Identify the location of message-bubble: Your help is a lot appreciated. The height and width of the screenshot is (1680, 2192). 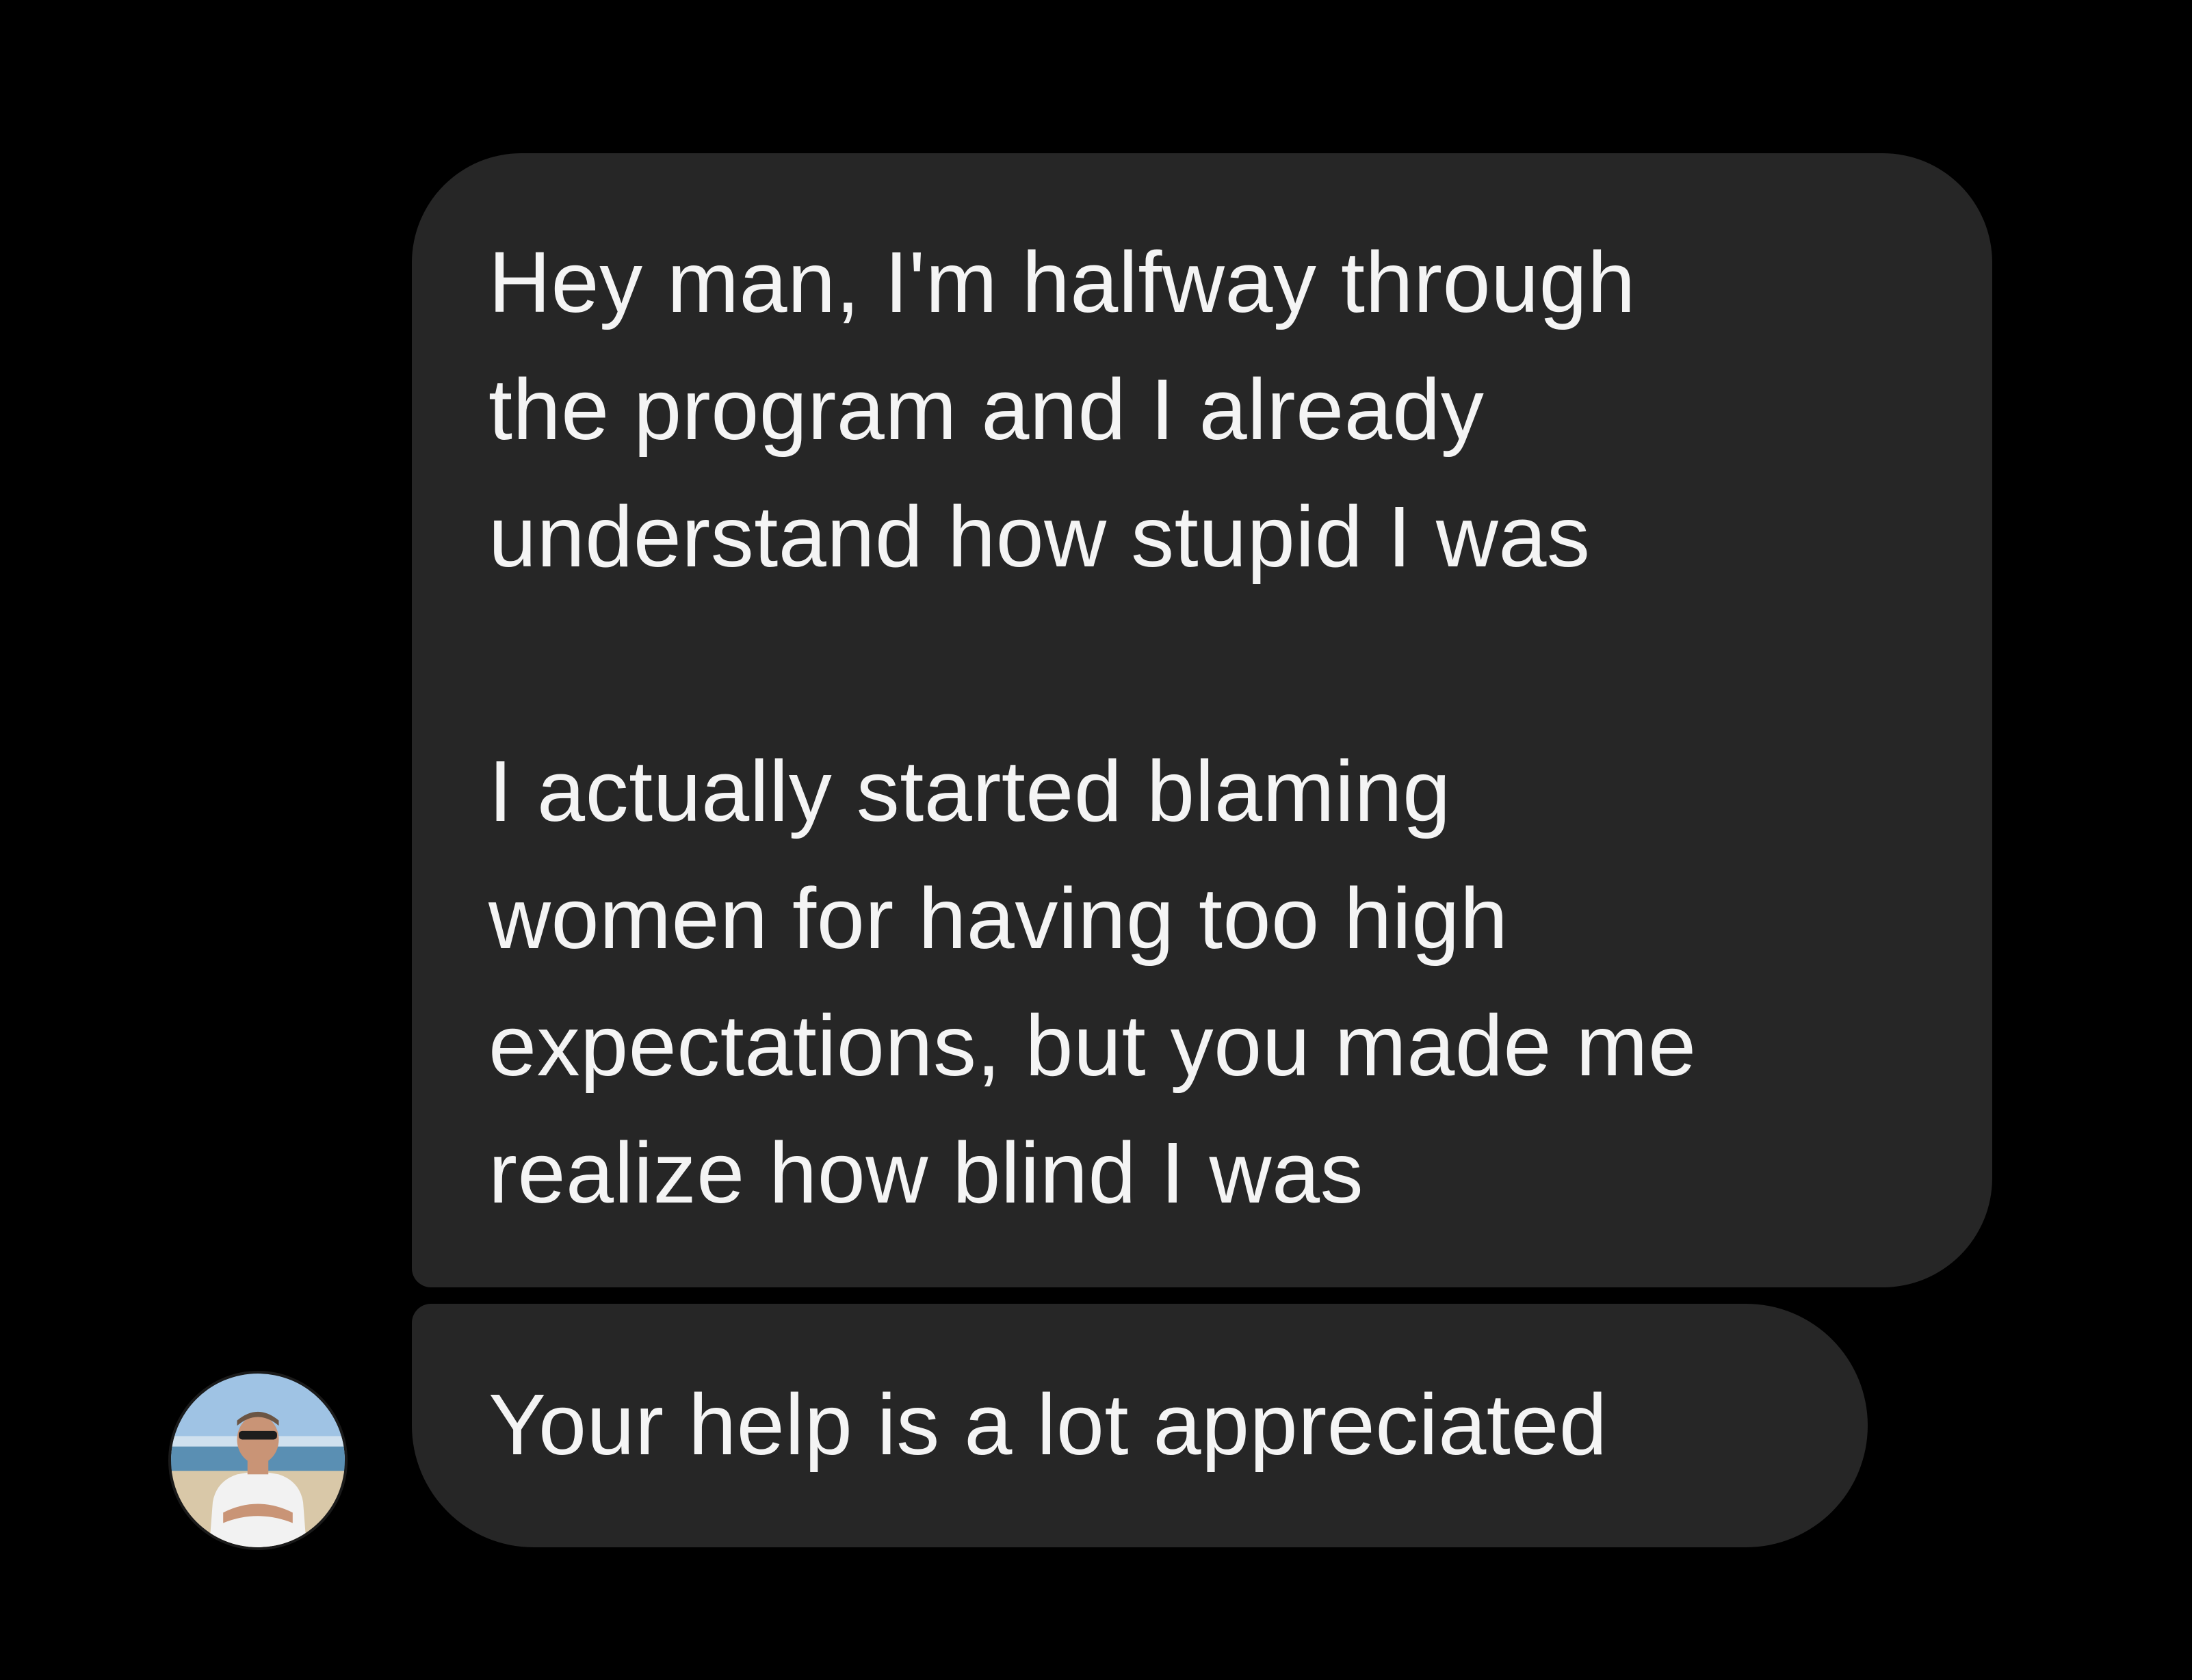
(1140, 1425).